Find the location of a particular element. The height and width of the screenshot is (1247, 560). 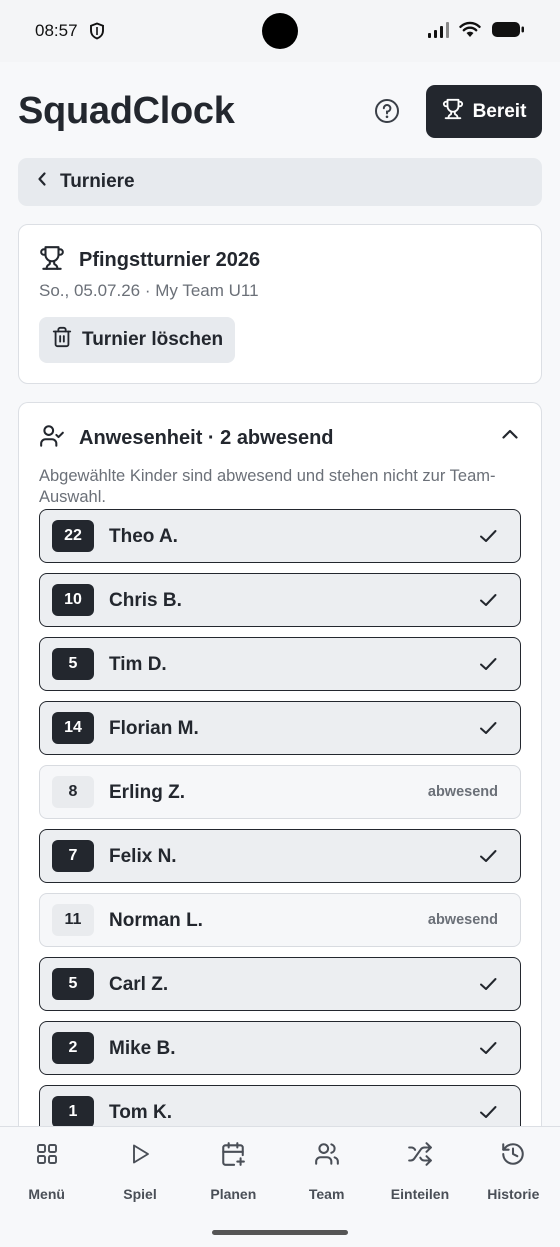

status-bar: 08:57 is located at coordinates (280, 31).